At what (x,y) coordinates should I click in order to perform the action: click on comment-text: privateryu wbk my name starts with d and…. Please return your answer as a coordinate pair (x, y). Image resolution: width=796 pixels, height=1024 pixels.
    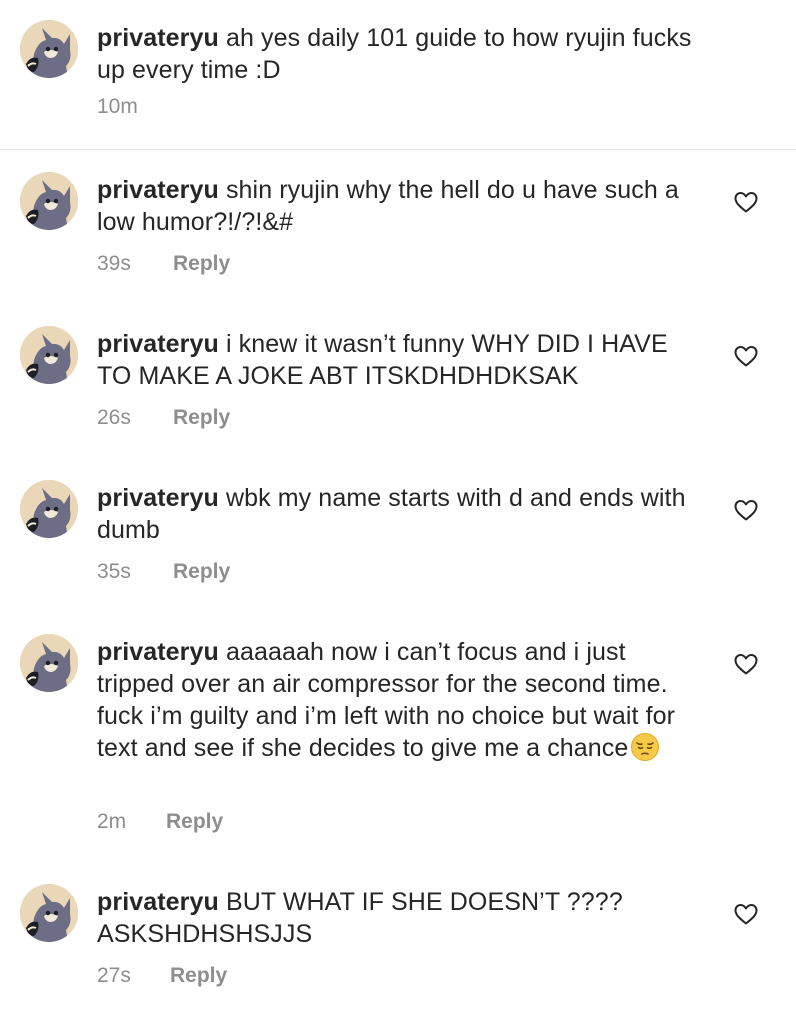
    Looking at the image, I should click on (397, 514).